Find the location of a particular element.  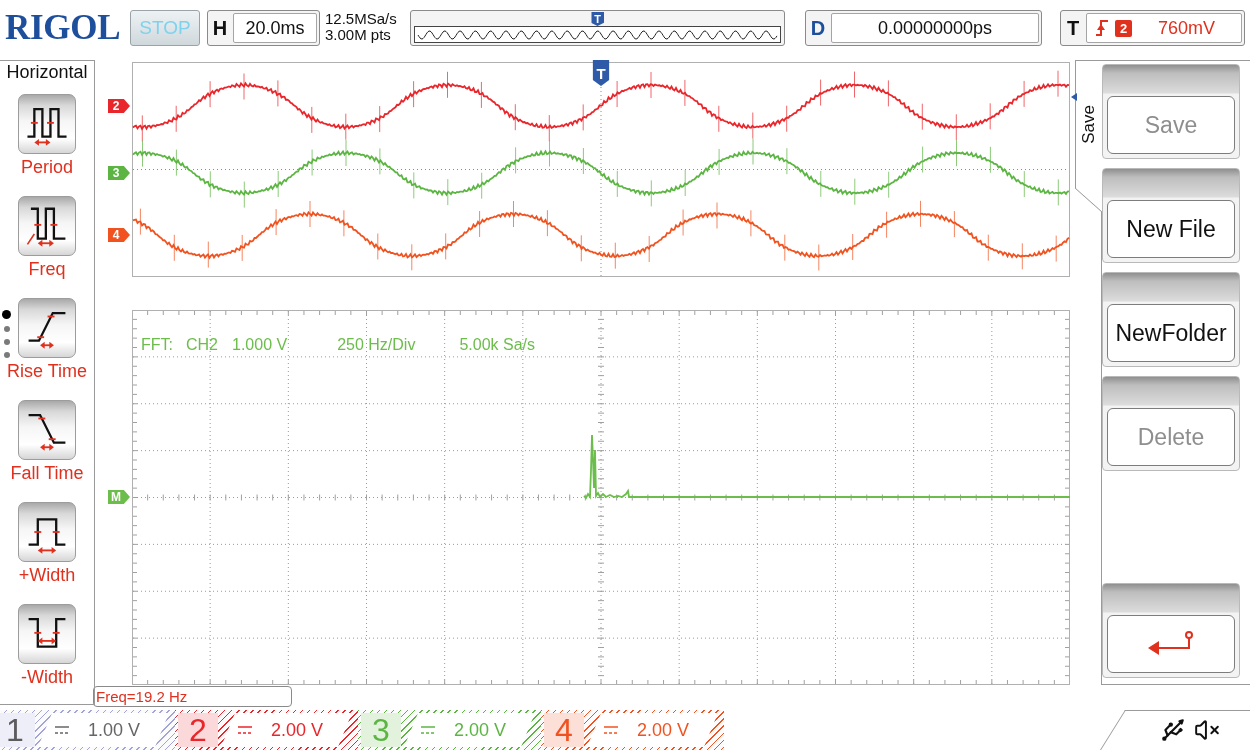

usb-icon is located at coordinates (1173, 730).